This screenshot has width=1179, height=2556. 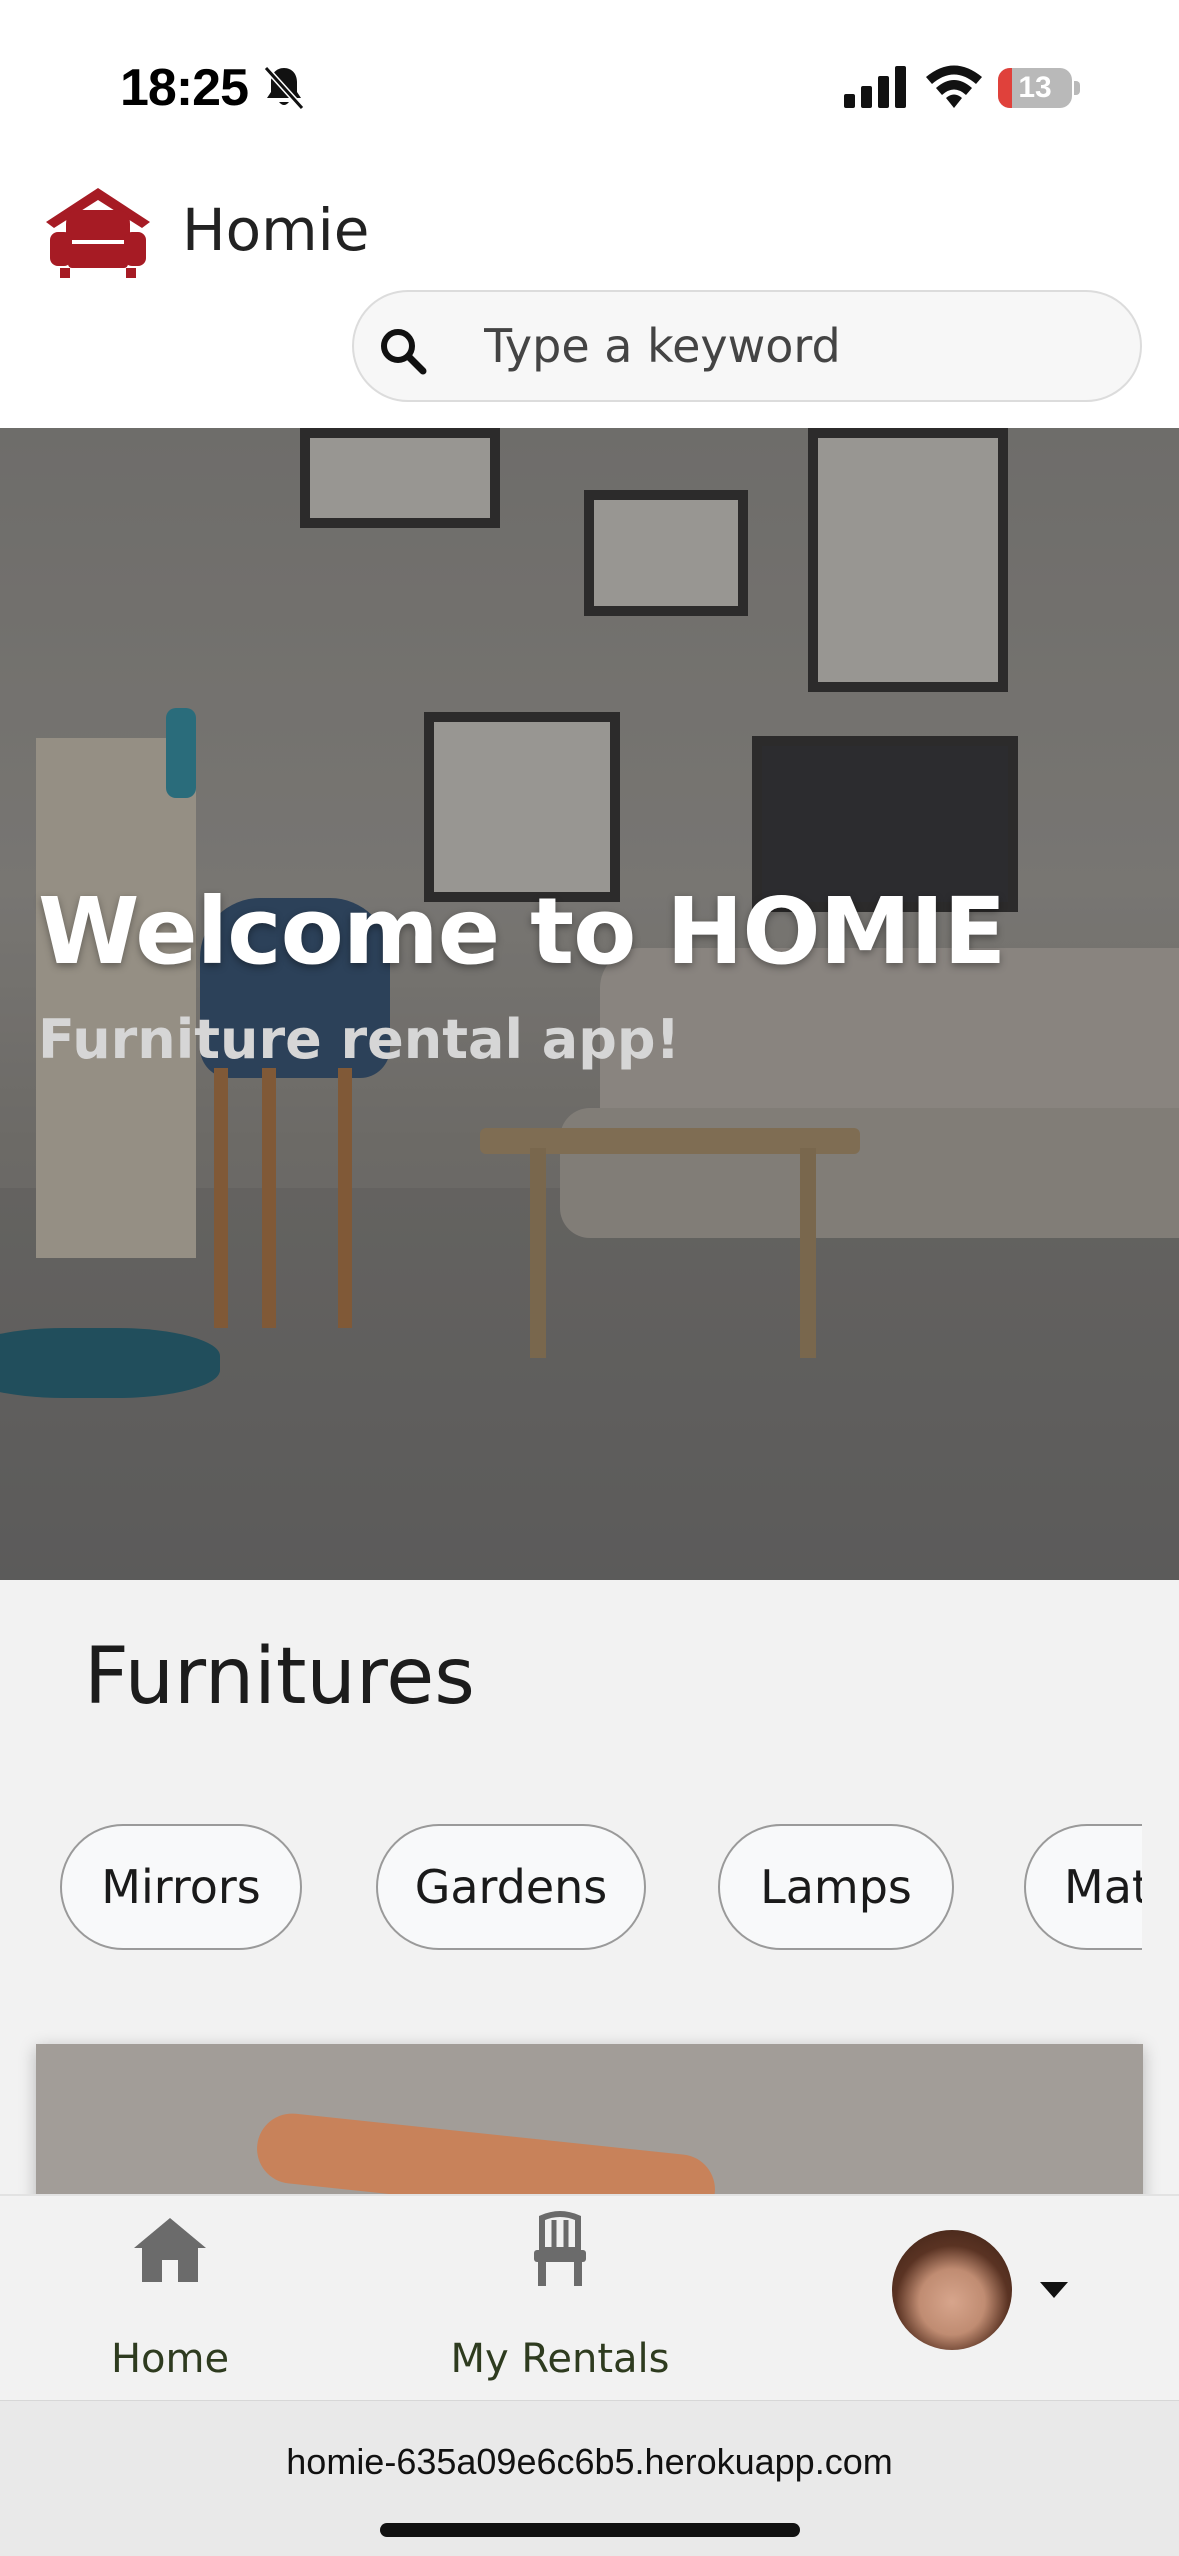 I want to click on nav-home: Home, so click(x=170, y=2299).